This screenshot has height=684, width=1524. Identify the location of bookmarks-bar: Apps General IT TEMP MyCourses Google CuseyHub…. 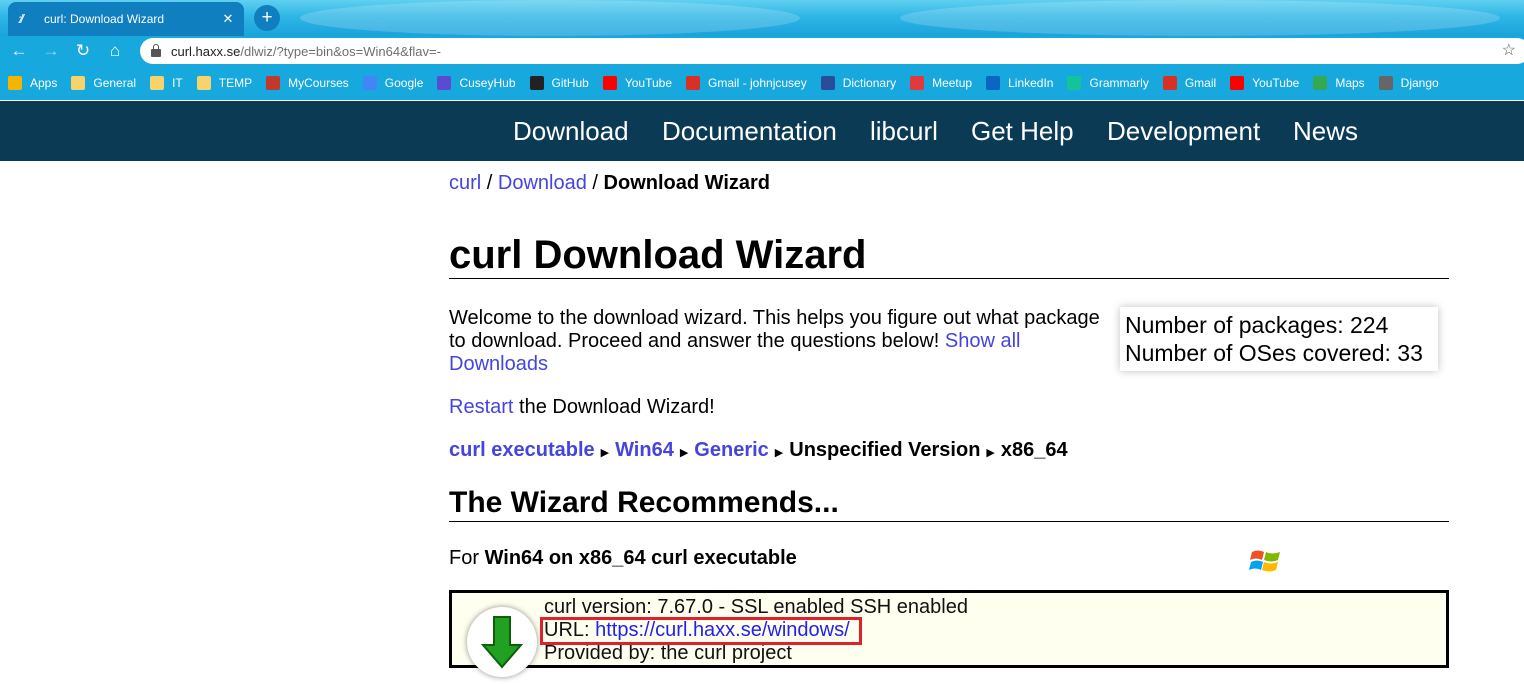
(762, 83).